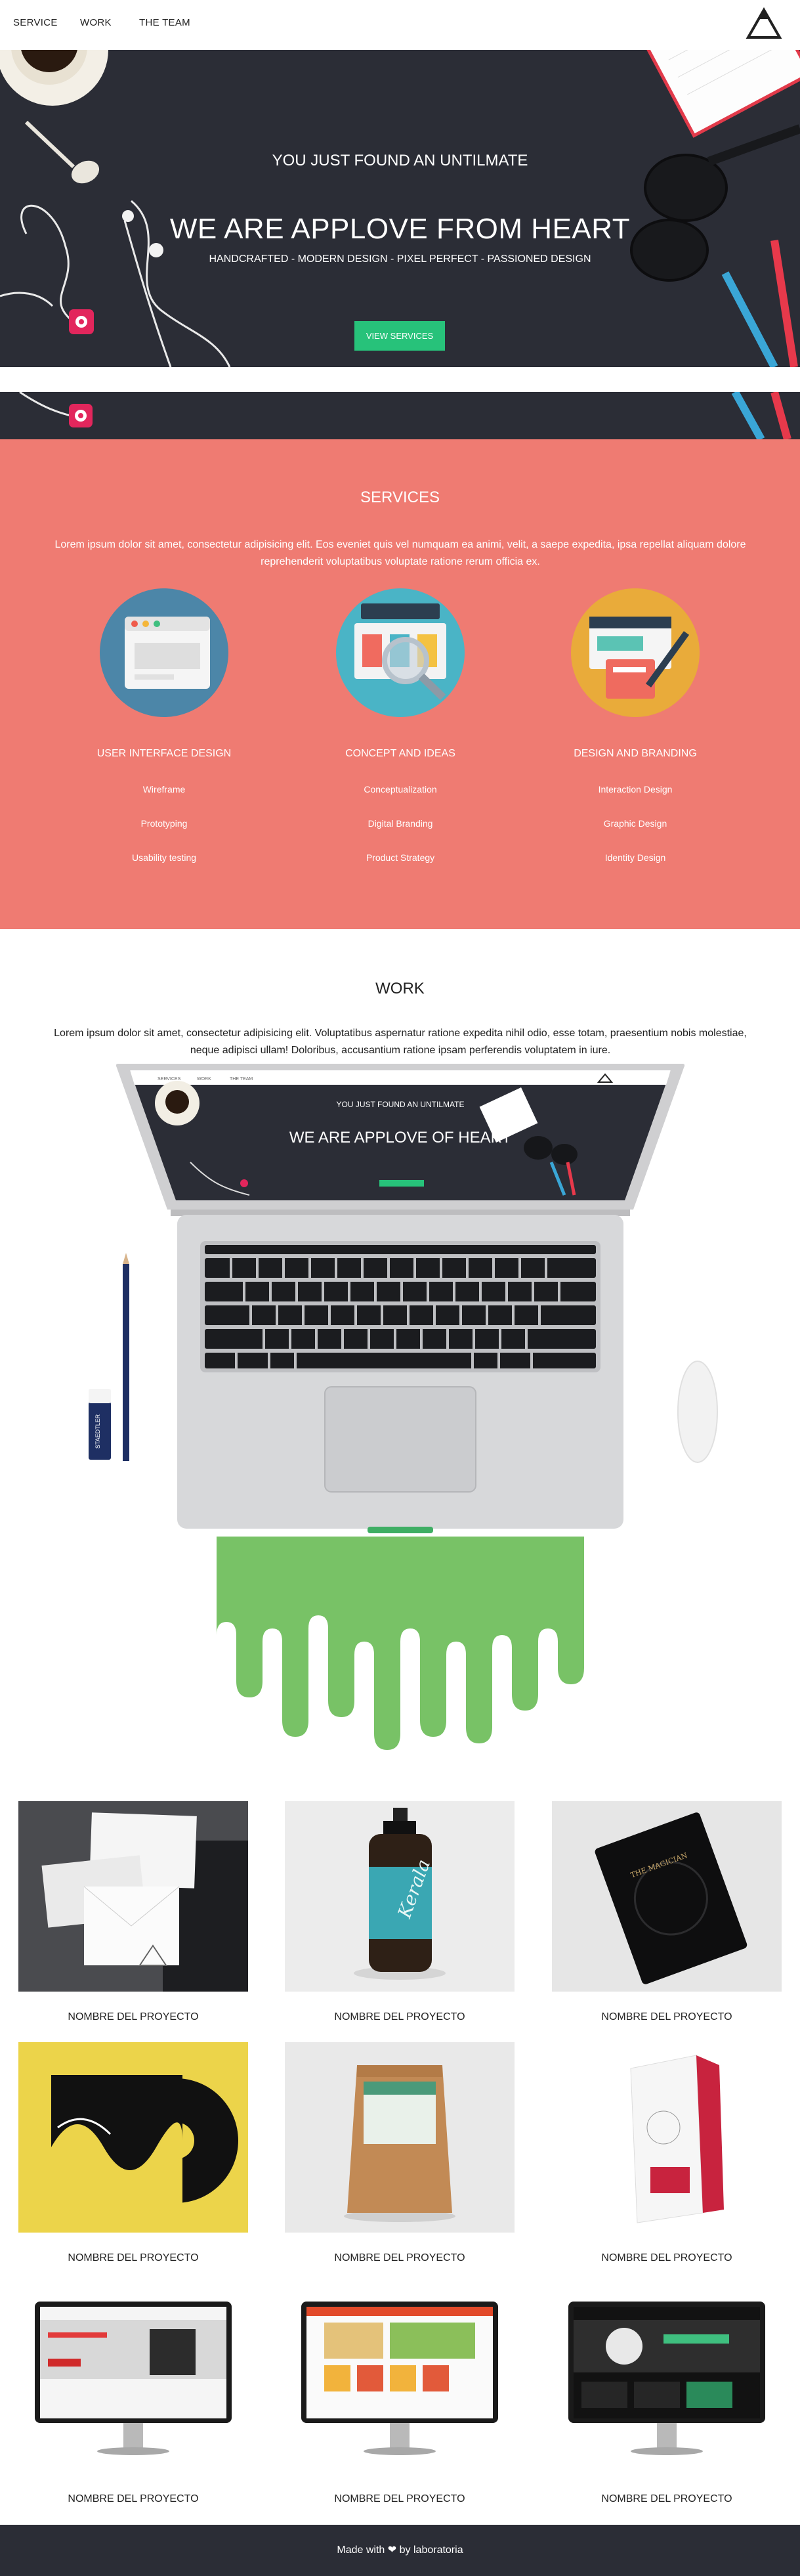 The image size is (800, 2576). I want to click on vinyl-mockup-image, so click(133, 2137).